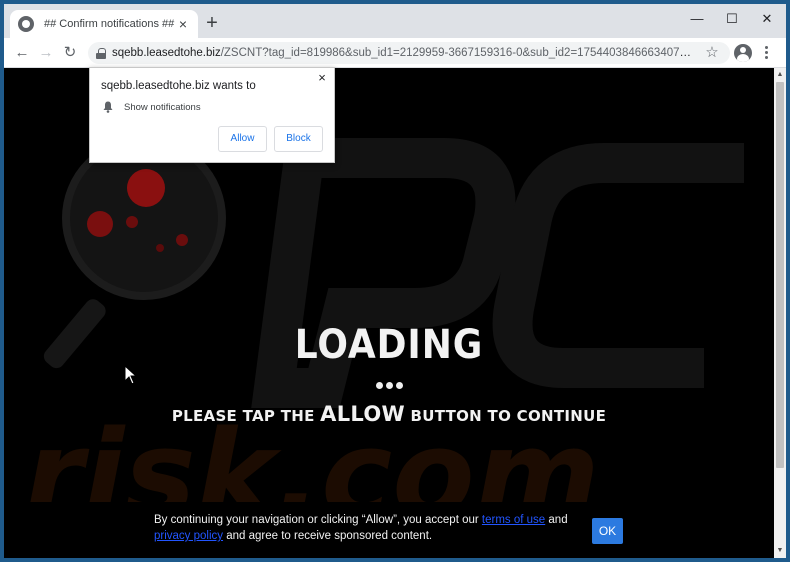 The width and height of the screenshot is (790, 562). Describe the element at coordinates (697, 19) in the screenshot. I see `minimize-button: —` at that location.